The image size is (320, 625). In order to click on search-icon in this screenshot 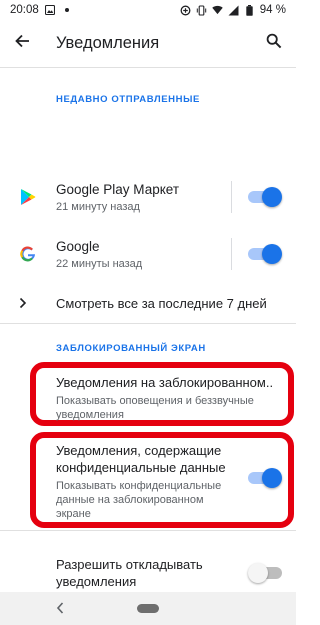, I will do `click(274, 43)`.